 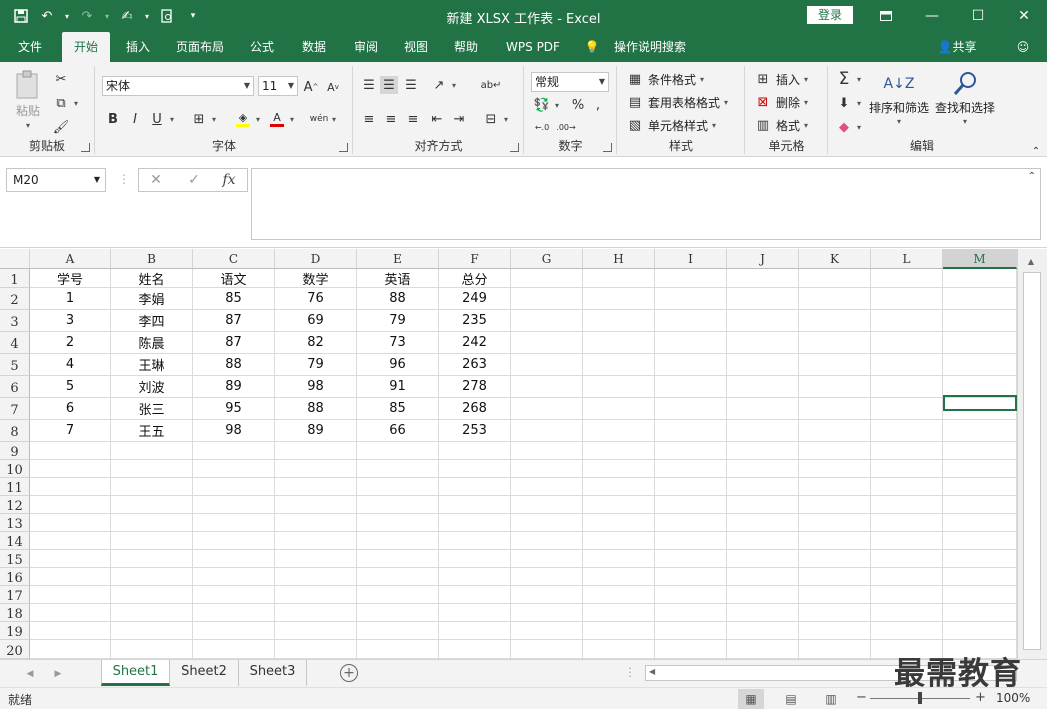 I want to click on share-button: 👤共享, so click(x=957, y=47).